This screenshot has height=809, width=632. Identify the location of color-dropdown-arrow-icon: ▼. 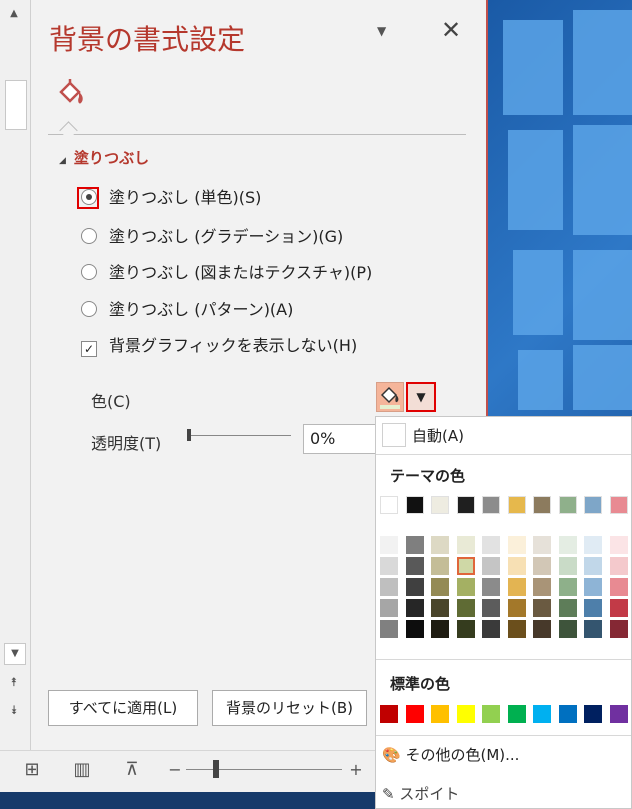
(421, 397).